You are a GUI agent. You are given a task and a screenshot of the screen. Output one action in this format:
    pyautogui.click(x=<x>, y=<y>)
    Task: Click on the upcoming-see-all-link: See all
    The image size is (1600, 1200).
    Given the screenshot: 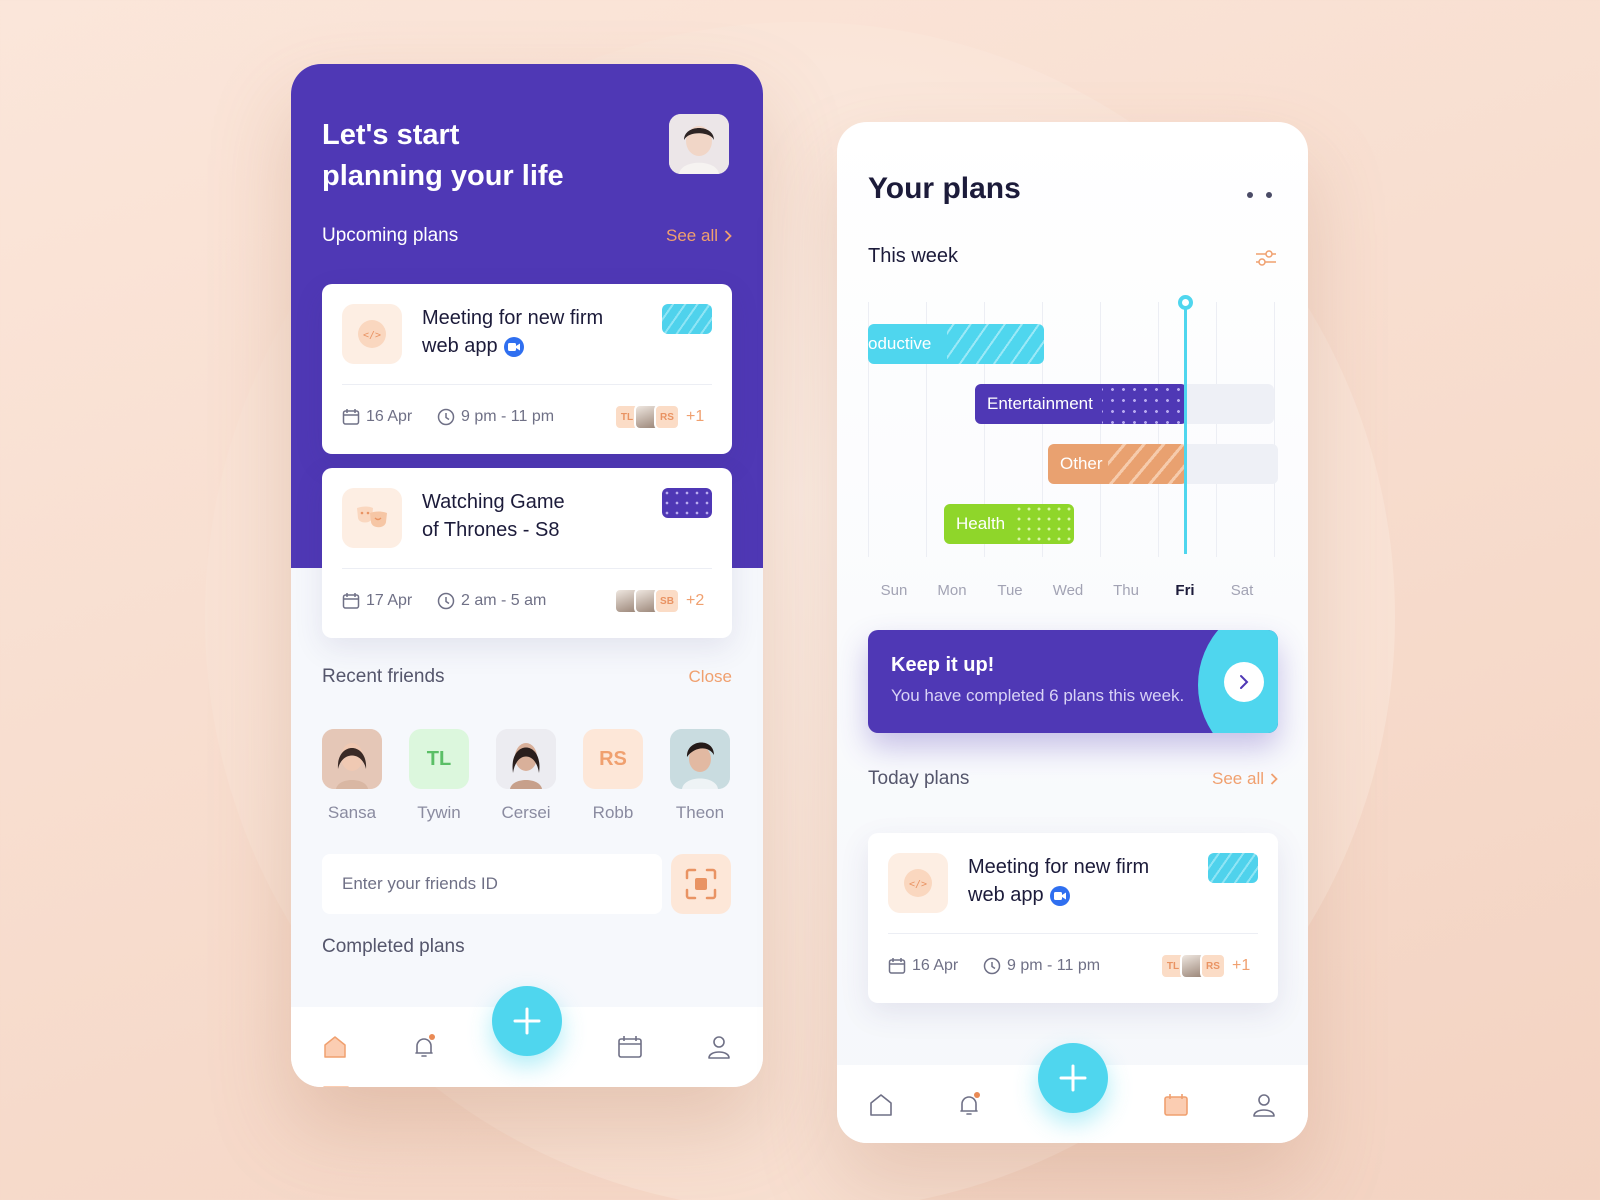 What is the action you would take?
    pyautogui.click(x=699, y=236)
    